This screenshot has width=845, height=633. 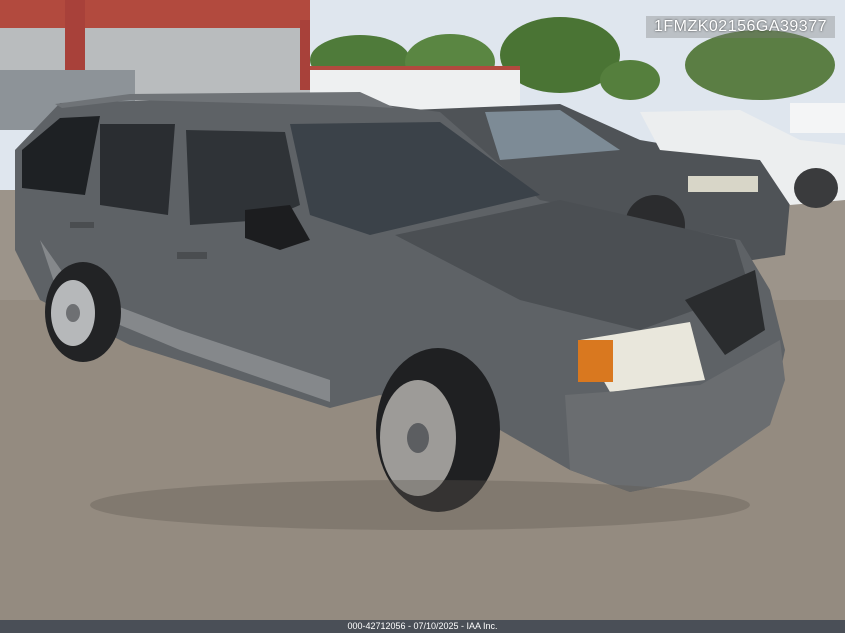 I want to click on rear-wheel, so click(x=83, y=312).